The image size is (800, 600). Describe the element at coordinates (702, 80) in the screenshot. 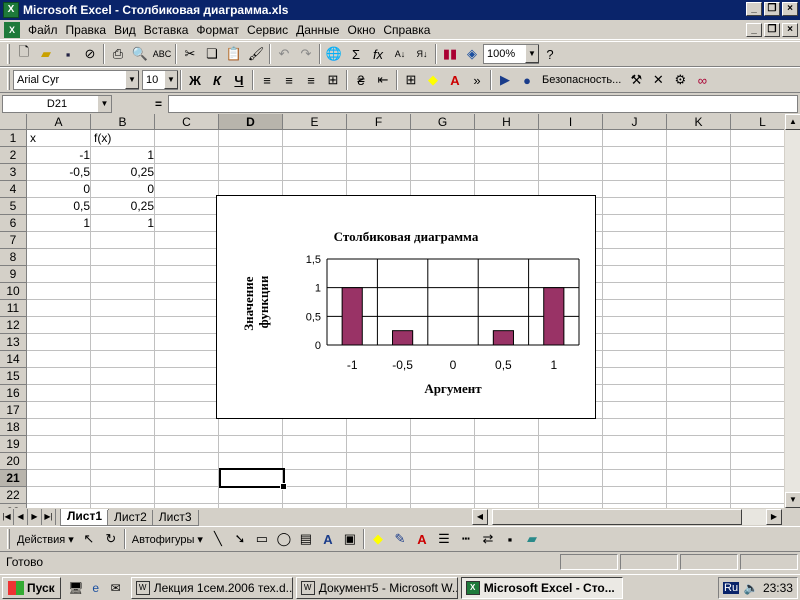

I see `link-icon: ∞` at that location.